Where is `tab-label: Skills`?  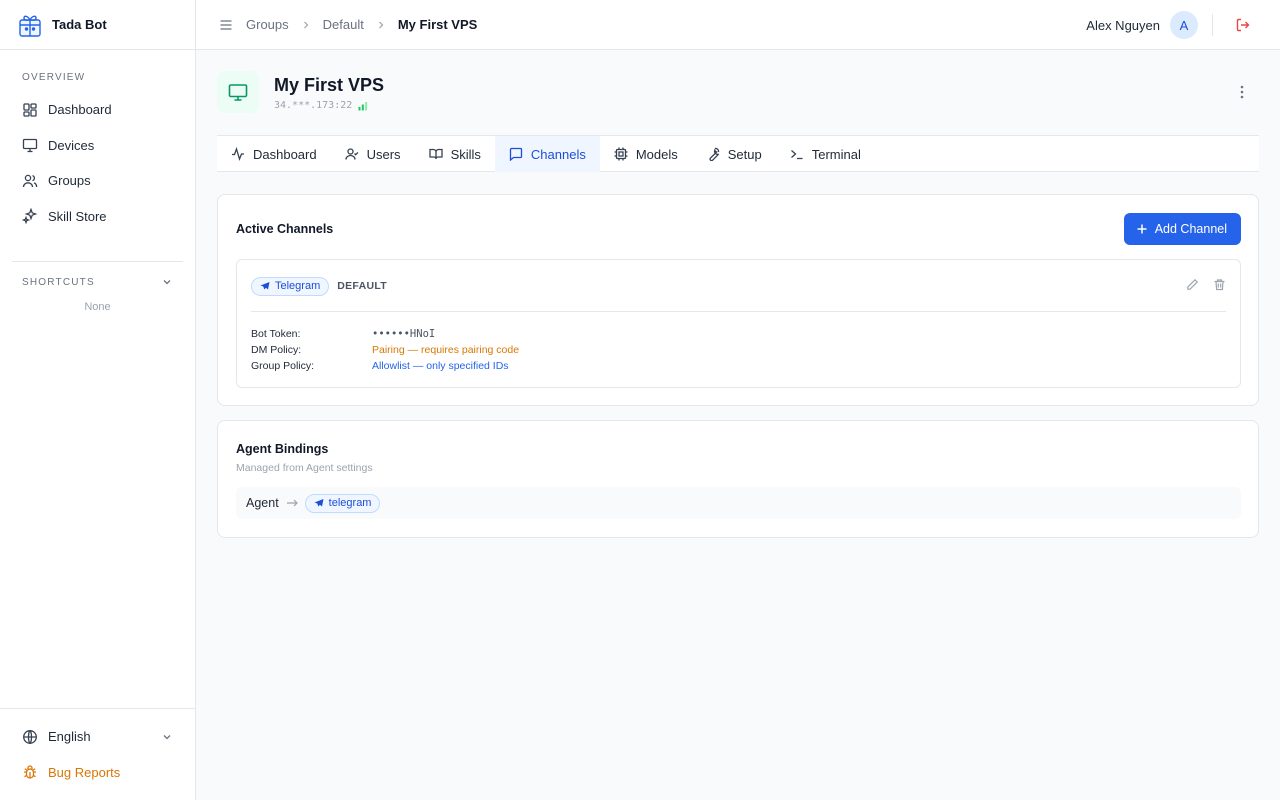
tab-label: Skills is located at coordinates (465, 154).